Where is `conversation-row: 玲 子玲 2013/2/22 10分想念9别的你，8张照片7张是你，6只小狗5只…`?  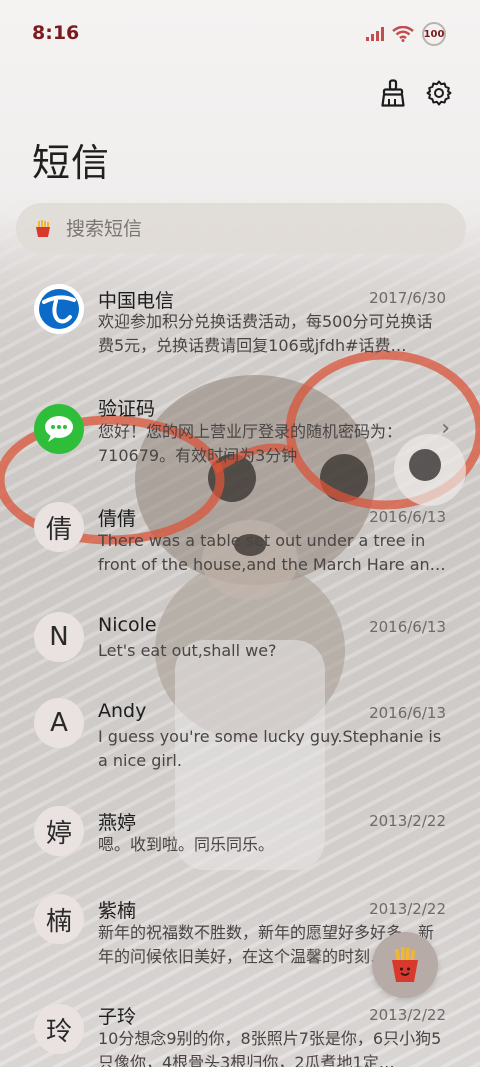 conversation-row: 玲 子玲 2013/2/22 10分想念9别的你，8张照片7张是你，6只小狗5只… is located at coordinates (240, 1030).